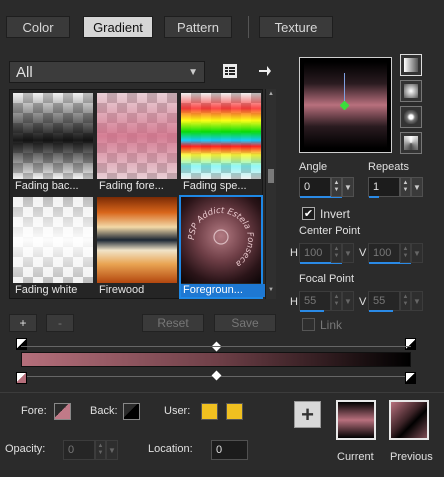 The image size is (444, 477). I want to click on center-h-spinner: ▲ ▼, so click(336, 253).